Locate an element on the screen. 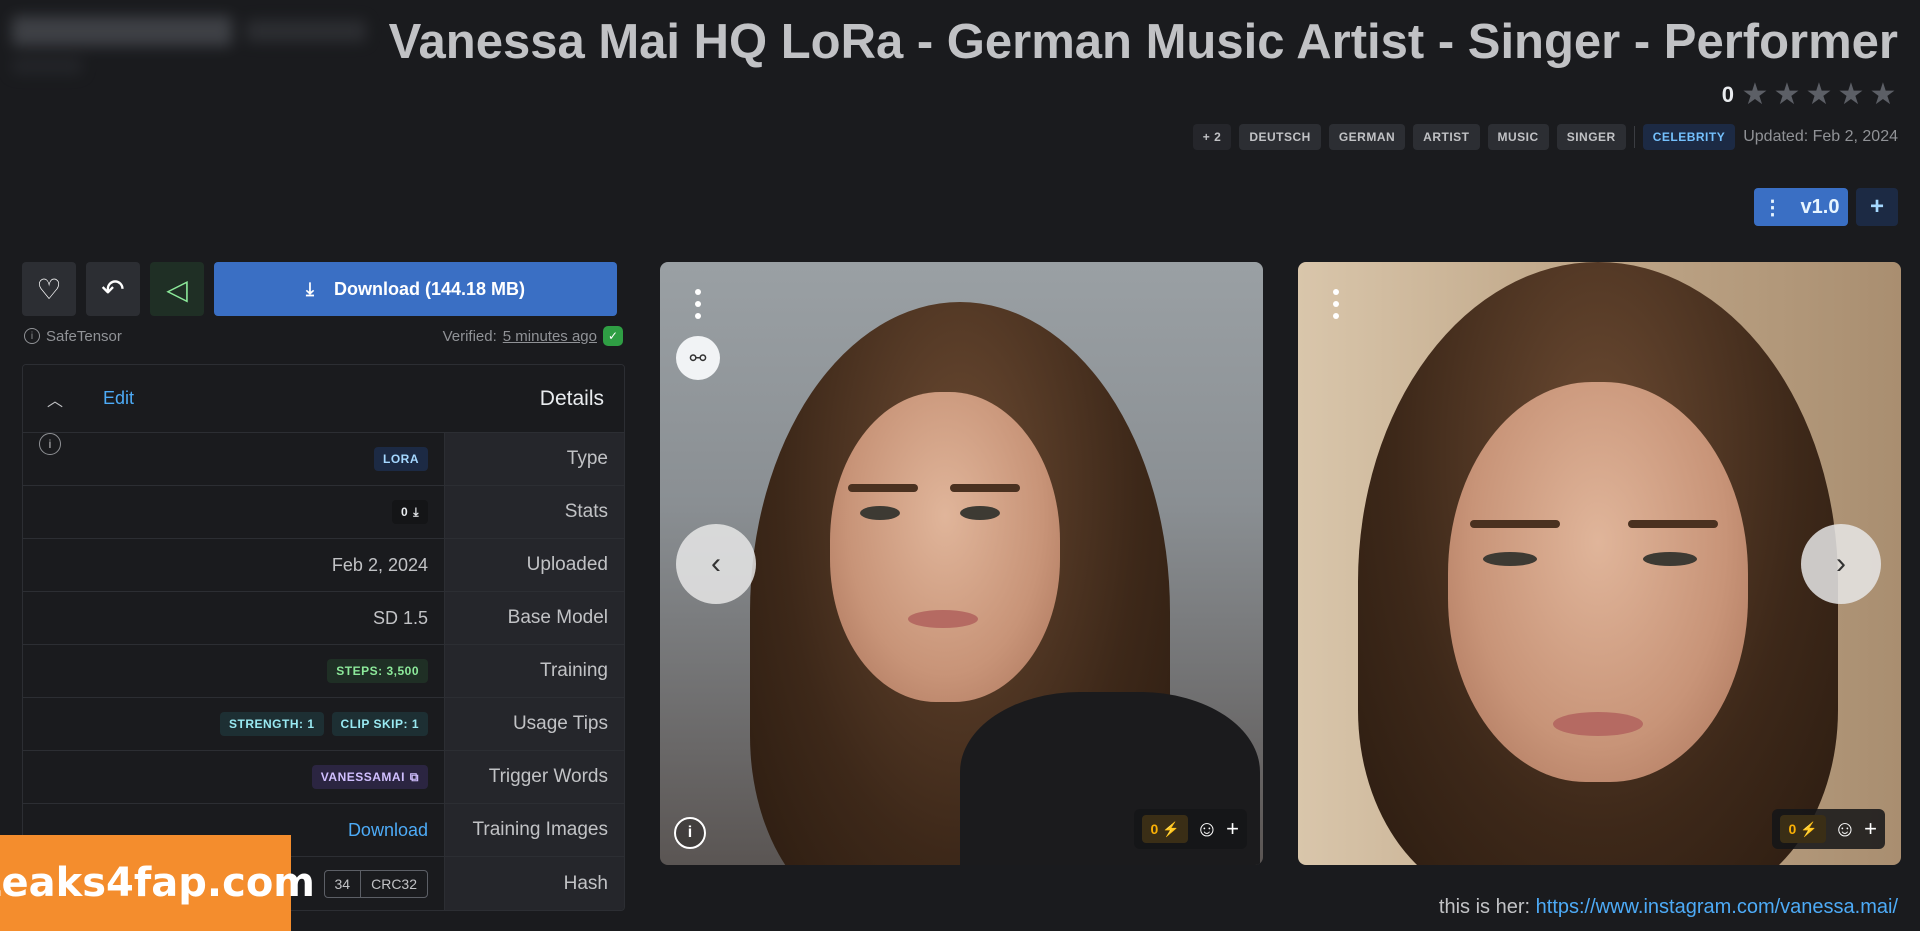  clip-skip-badge: CLIP SKIP: 1 is located at coordinates (379, 724).